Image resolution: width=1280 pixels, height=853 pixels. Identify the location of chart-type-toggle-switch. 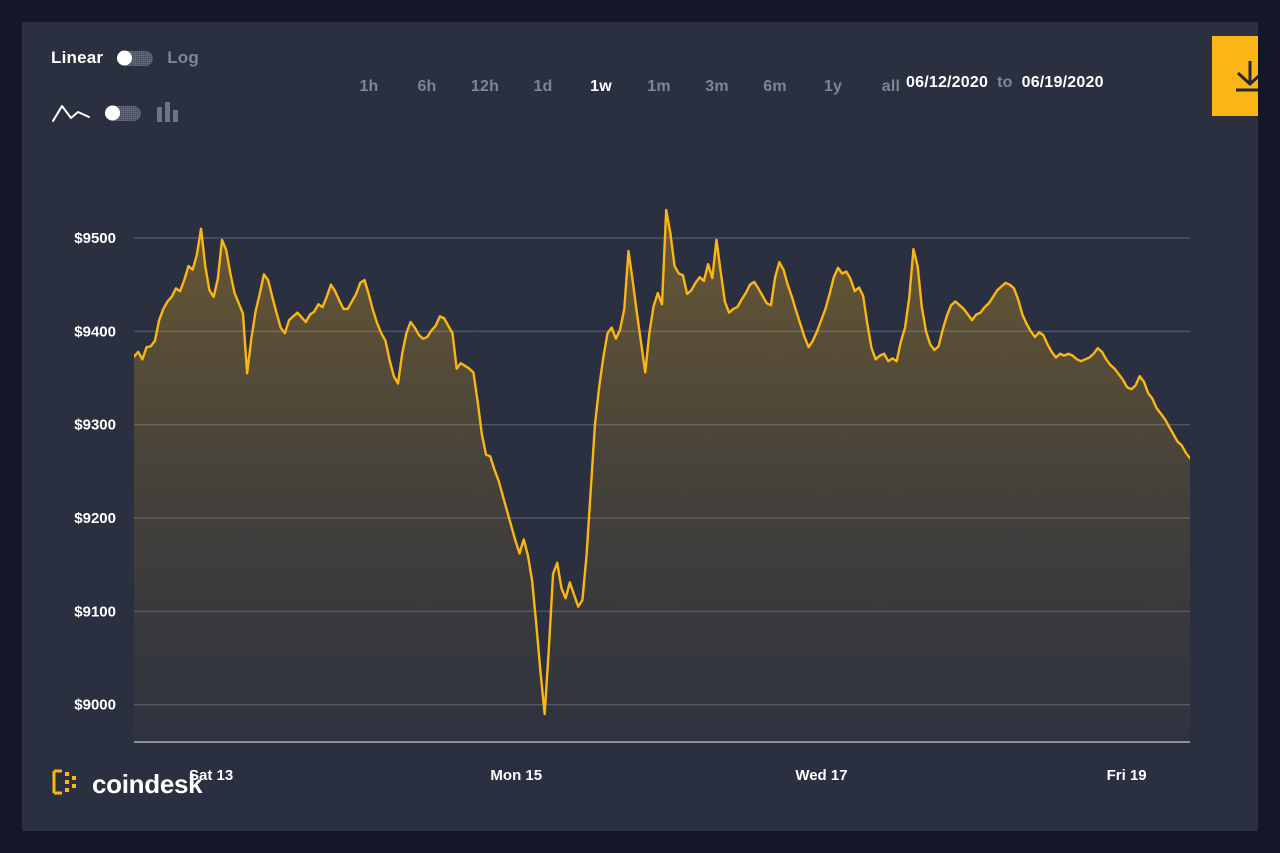
(123, 113).